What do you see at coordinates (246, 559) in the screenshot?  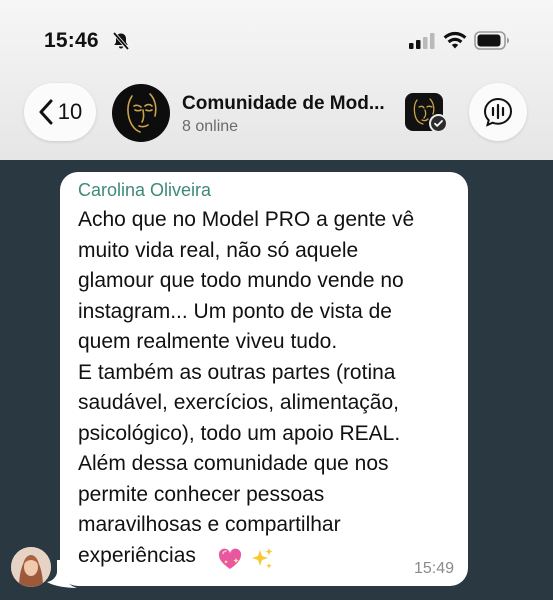 I see `message-emojis` at bounding box center [246, 559].